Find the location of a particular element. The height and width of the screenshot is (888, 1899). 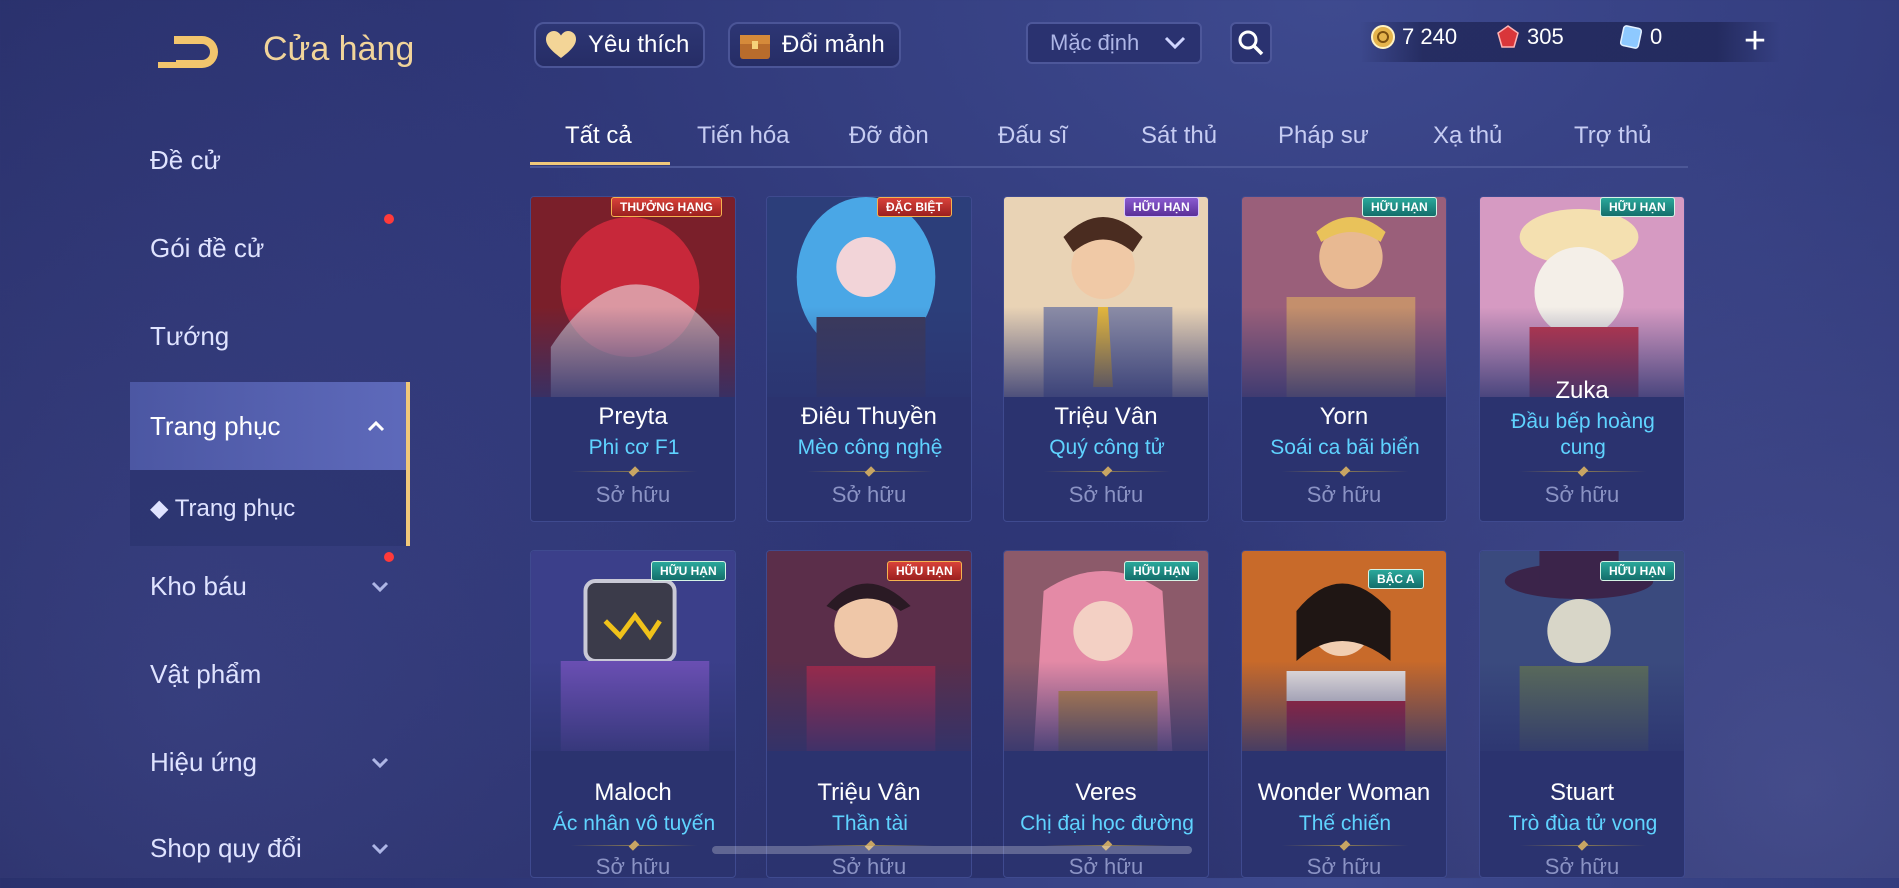

sidebar-item-treasure: Kho báu is located at coordinates (270, 586).